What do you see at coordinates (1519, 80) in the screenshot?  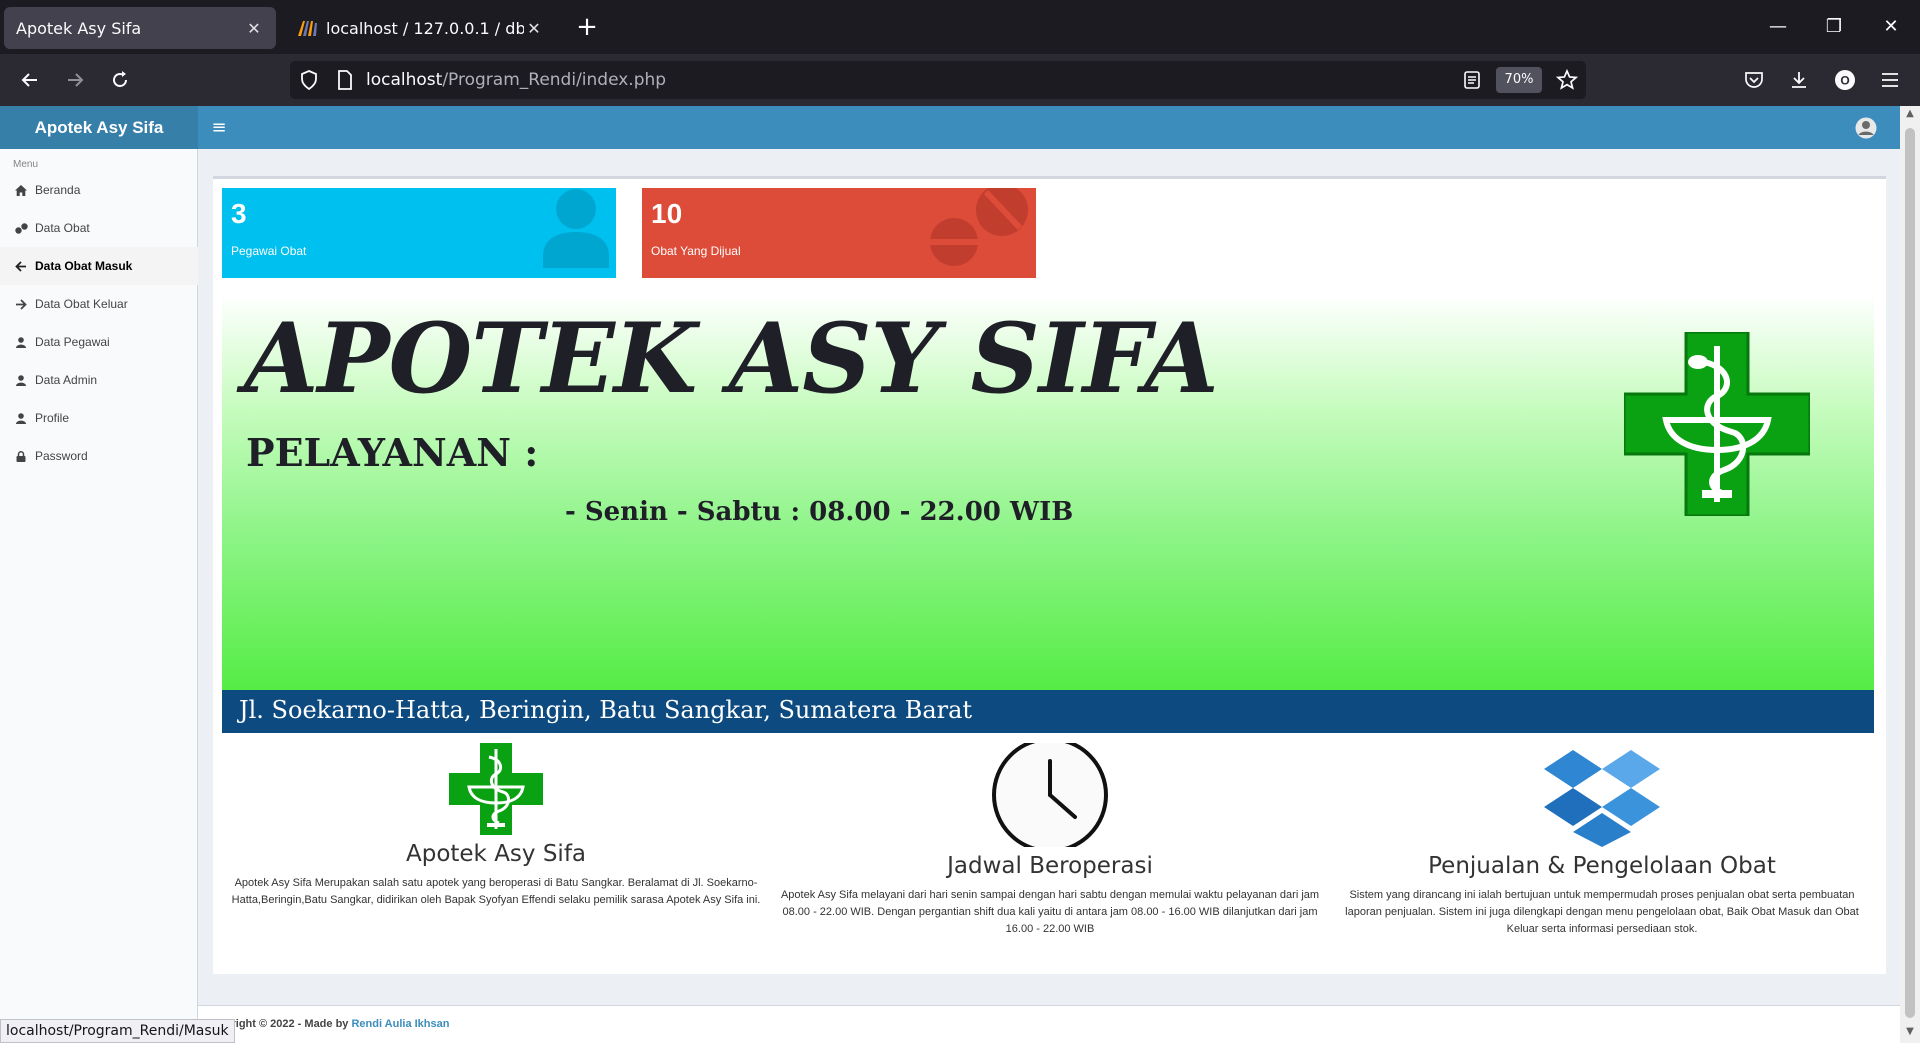 I see `zoom-level-badge: 70%` at bounding box center [1519, 80].